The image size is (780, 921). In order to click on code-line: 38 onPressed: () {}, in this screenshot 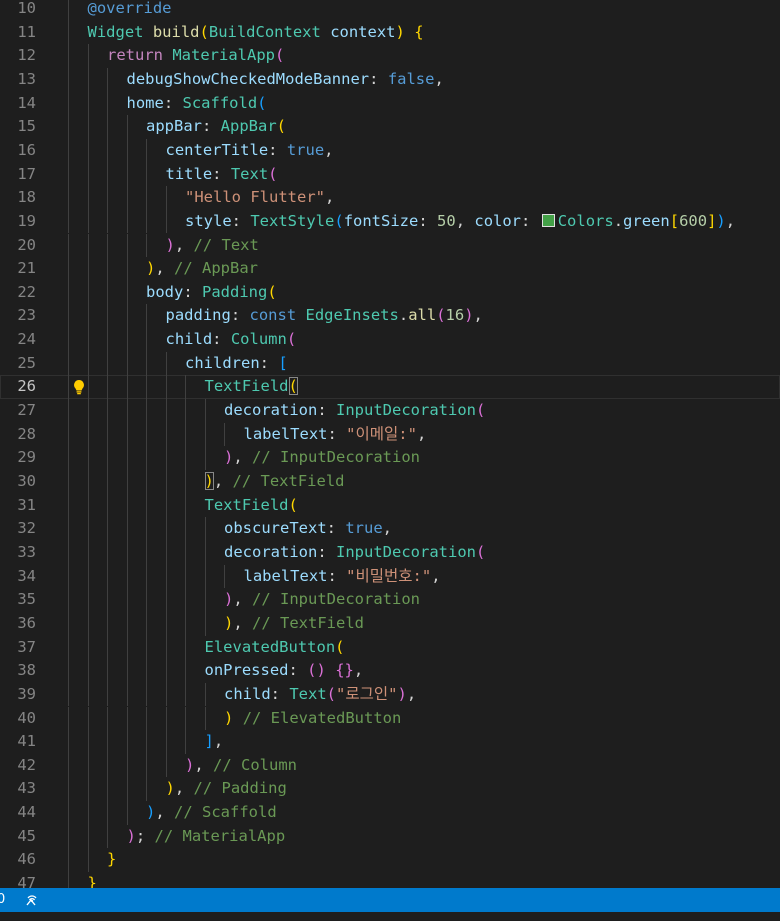, I will do `click(390, 671)`.